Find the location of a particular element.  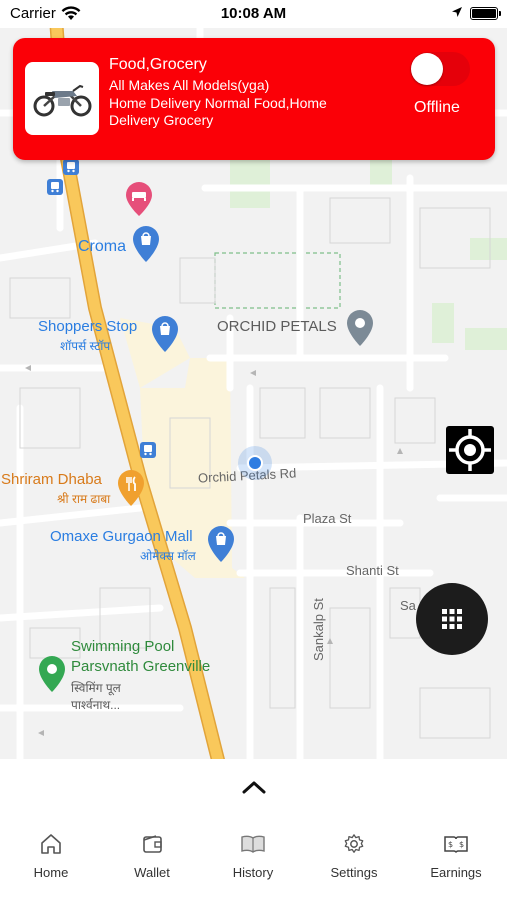

toggle-knob is located at coordinates (427, 69).